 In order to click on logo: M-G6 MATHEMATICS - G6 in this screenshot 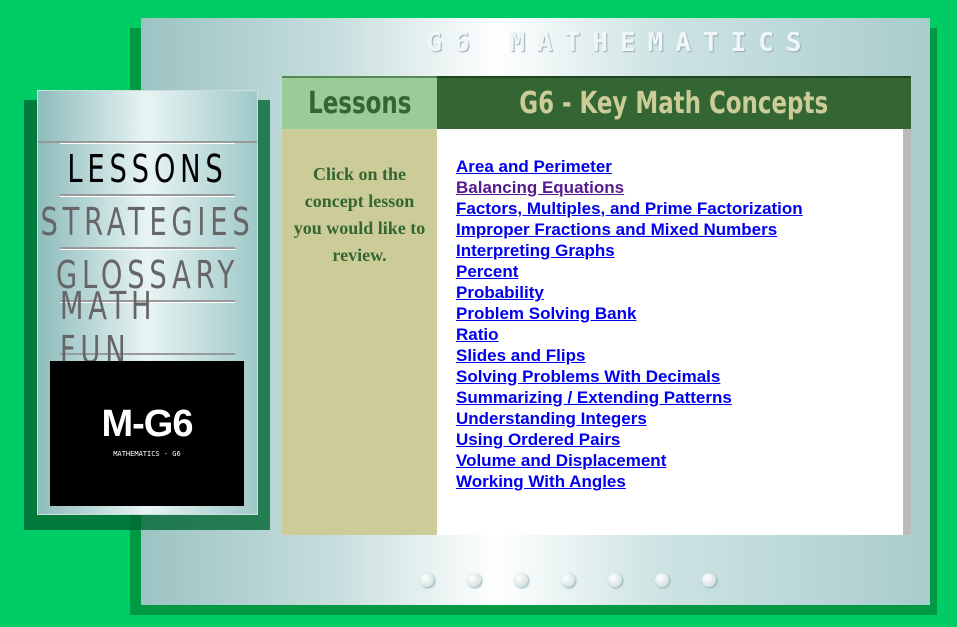, I will do `click(147, 433)`.